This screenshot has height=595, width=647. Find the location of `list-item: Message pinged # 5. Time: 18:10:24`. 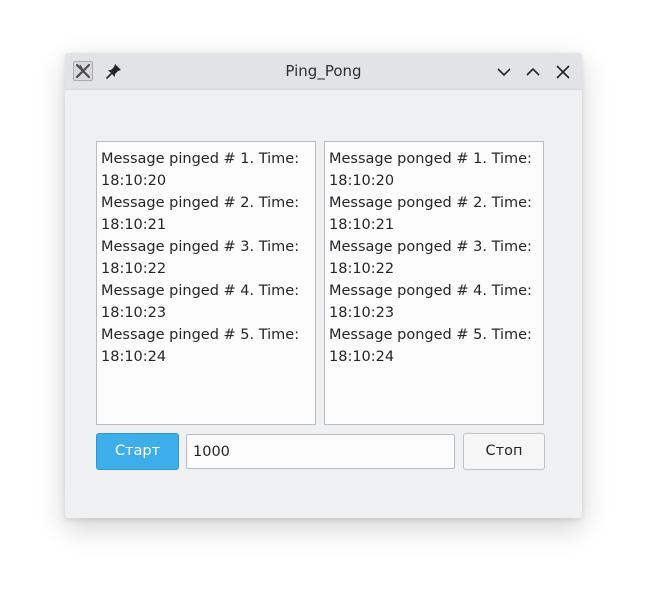

list-item: Message pinged # 5. Time: 18:10:24 is located at coordinates (200, 346).